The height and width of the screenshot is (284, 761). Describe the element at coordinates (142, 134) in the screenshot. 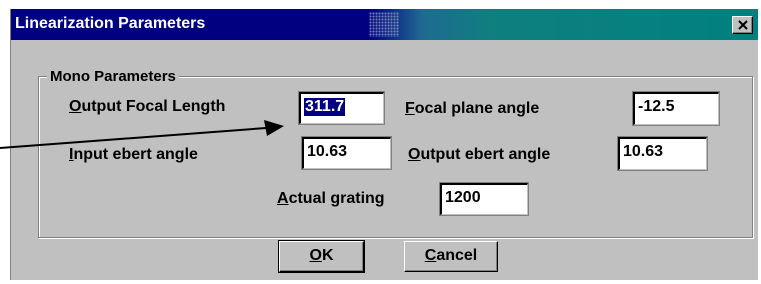

I see `arrow-icon` at that location.